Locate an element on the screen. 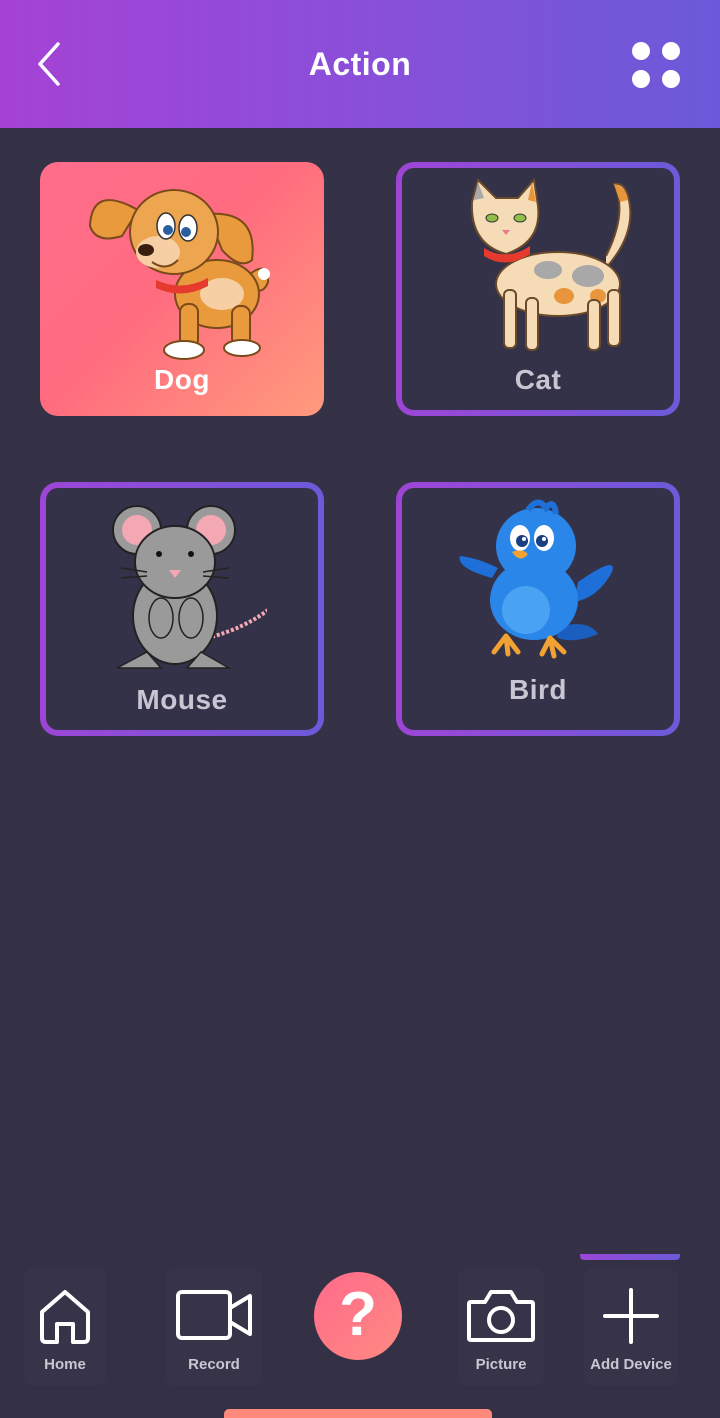 The height and width of the screenshot is (1418, 720). tab-label: Home is located at coordinates (65, 1364).